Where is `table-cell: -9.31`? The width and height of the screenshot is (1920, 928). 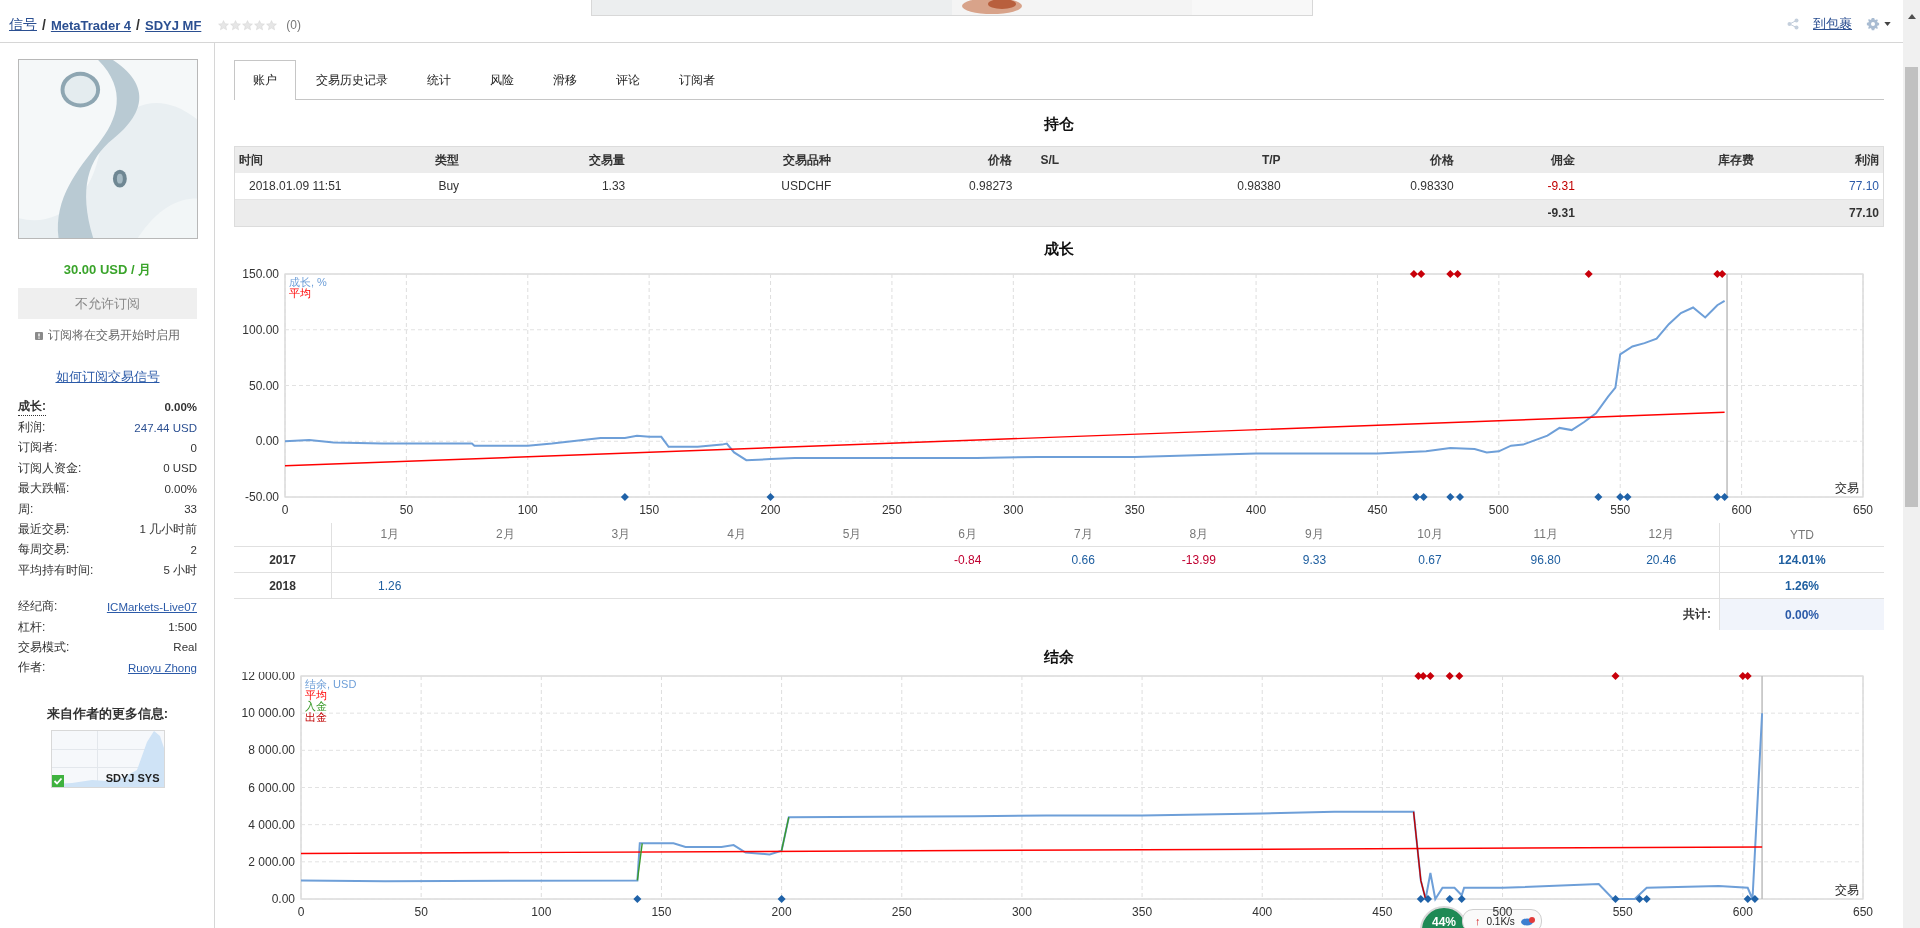 table-cell: -9.31 is located at coordinates (1561, 186).